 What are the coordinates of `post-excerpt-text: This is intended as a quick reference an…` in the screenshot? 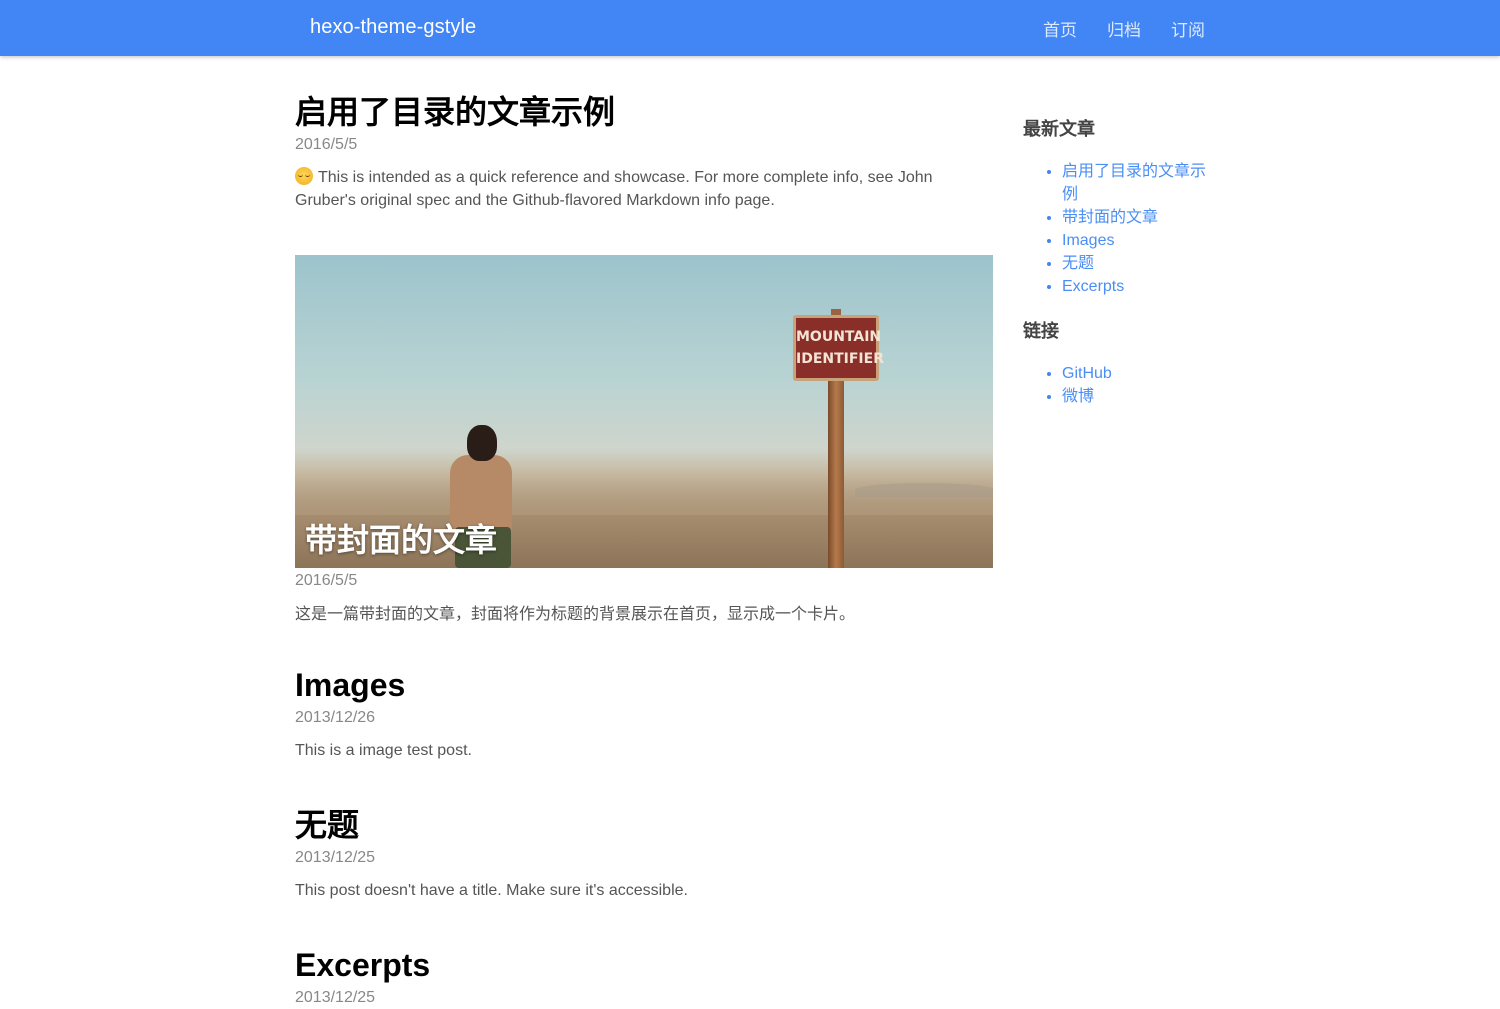 It's located at (614, 189).